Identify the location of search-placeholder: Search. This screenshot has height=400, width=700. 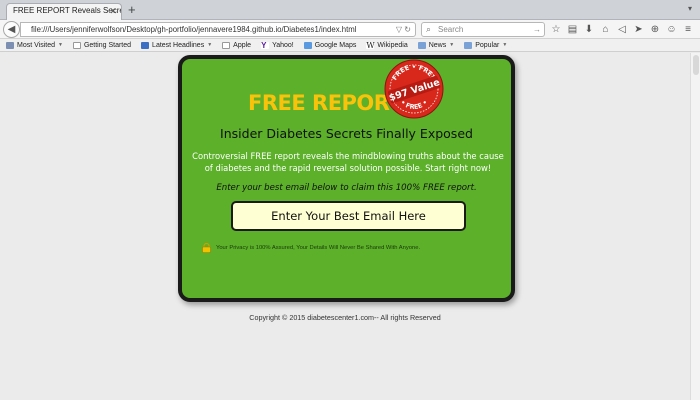
(451, 29).